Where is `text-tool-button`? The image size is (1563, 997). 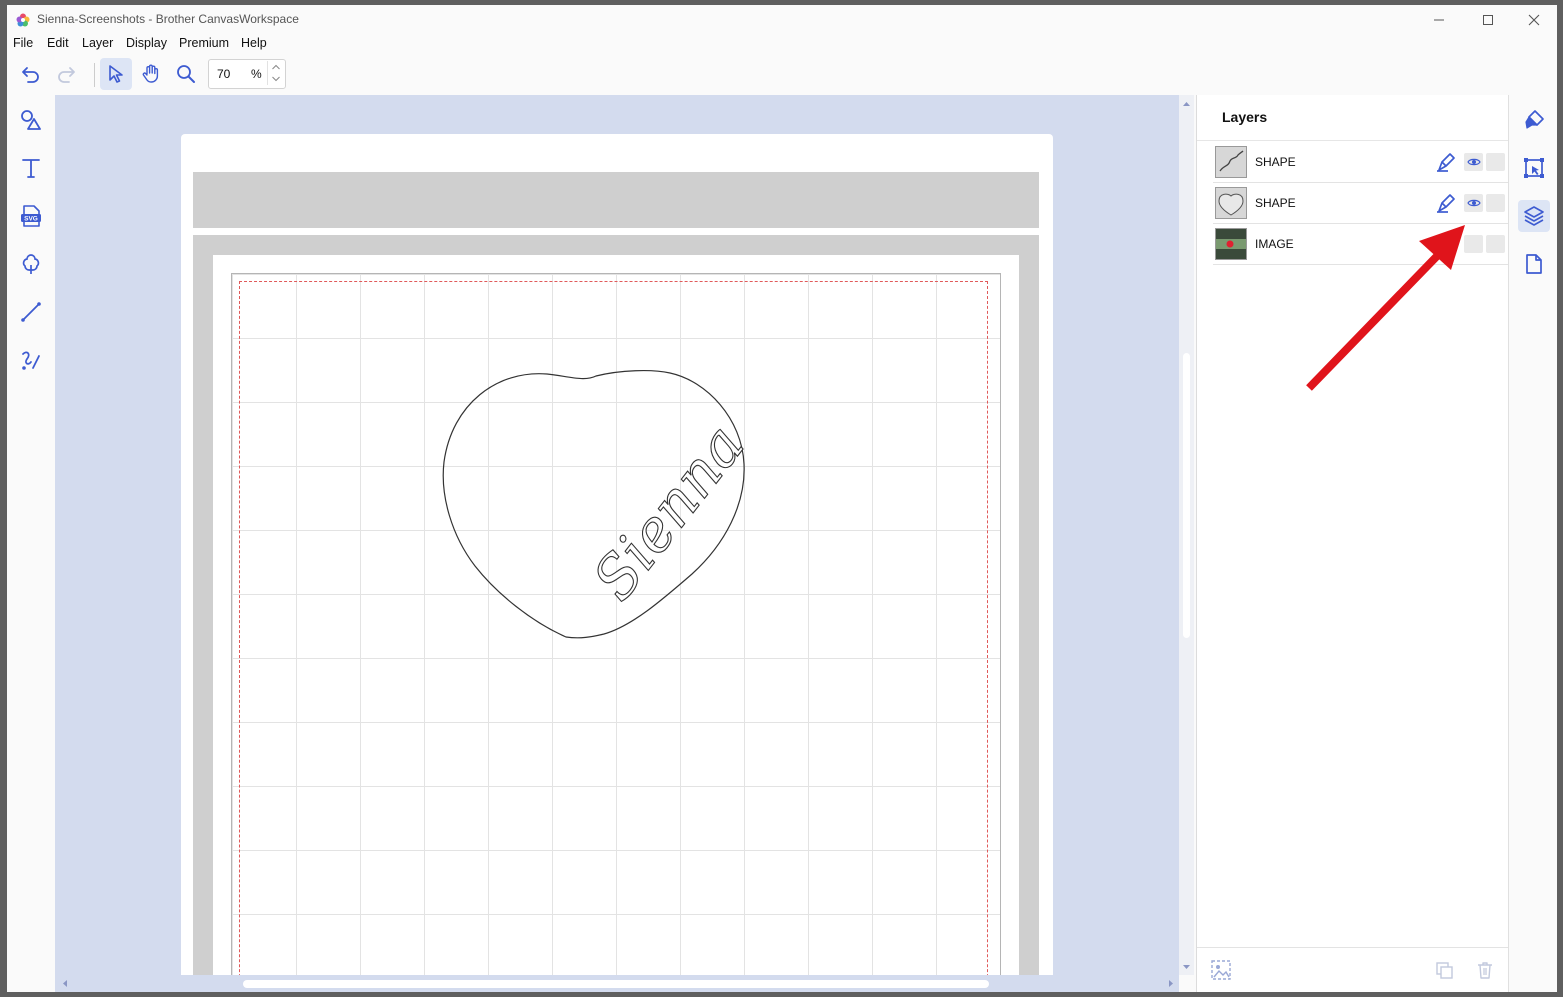 text-tool-button is located at coordinates (31, 168).